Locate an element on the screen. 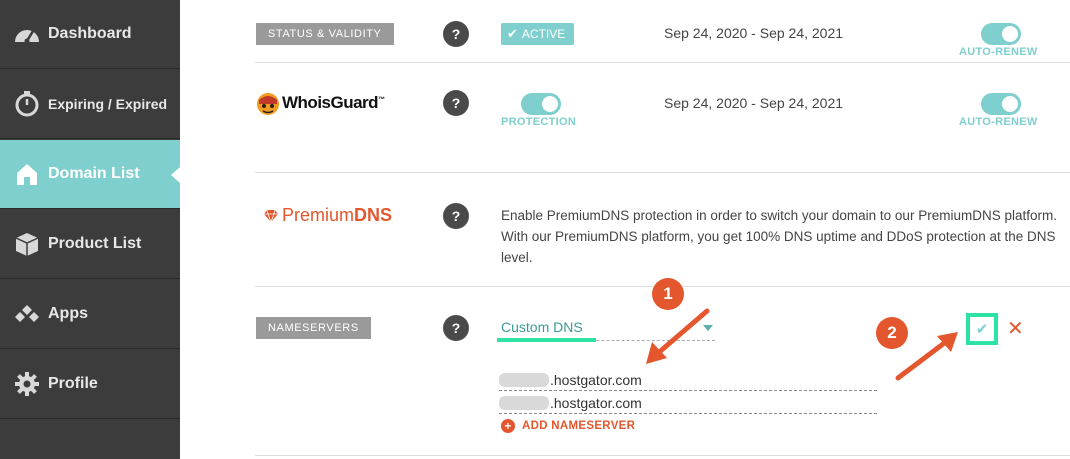 The height and width of the screenshot is (459, 1070). arrow-1-shaft is located at coordinates (682, 332).